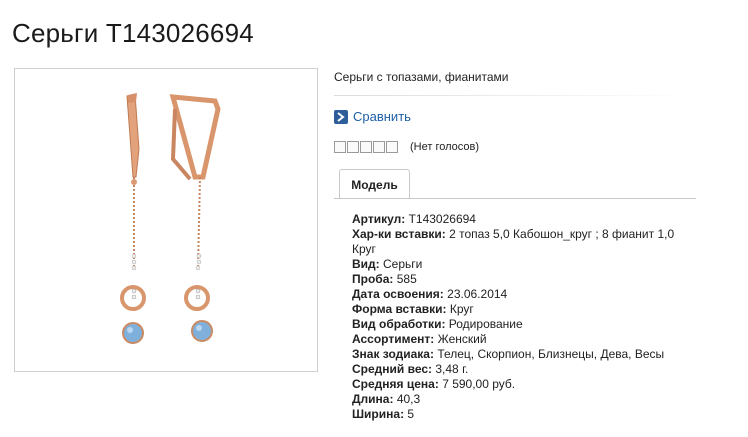 This screenshot has width=748, height=437. What do you see at coordinates (399, 309) in the screenshot?
I see `property-label: Форма вставки:` at bounding box center [399, 309].